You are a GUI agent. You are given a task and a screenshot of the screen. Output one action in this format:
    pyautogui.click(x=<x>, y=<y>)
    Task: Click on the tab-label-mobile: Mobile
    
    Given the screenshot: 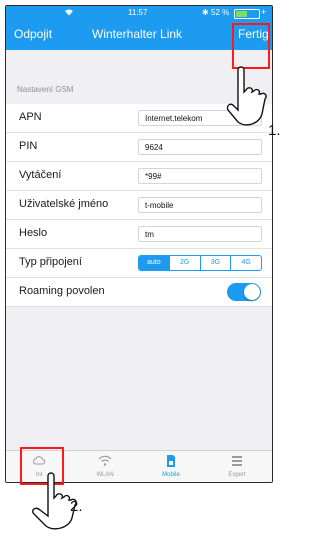 What is the action you would take?
    pyautogui.click(x=171, y=475)
    